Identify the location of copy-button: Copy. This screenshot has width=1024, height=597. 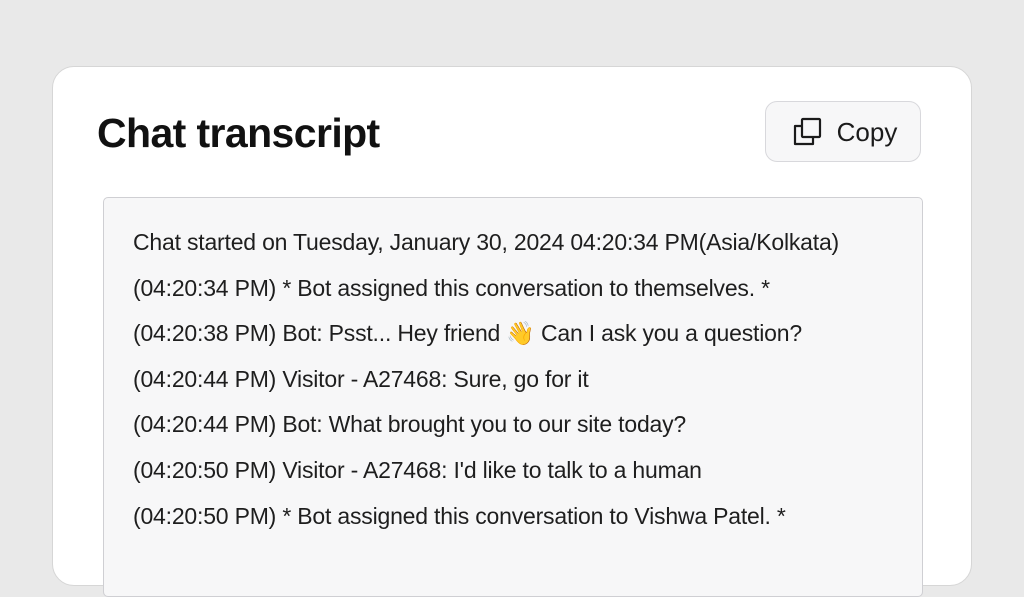
(843, 131).